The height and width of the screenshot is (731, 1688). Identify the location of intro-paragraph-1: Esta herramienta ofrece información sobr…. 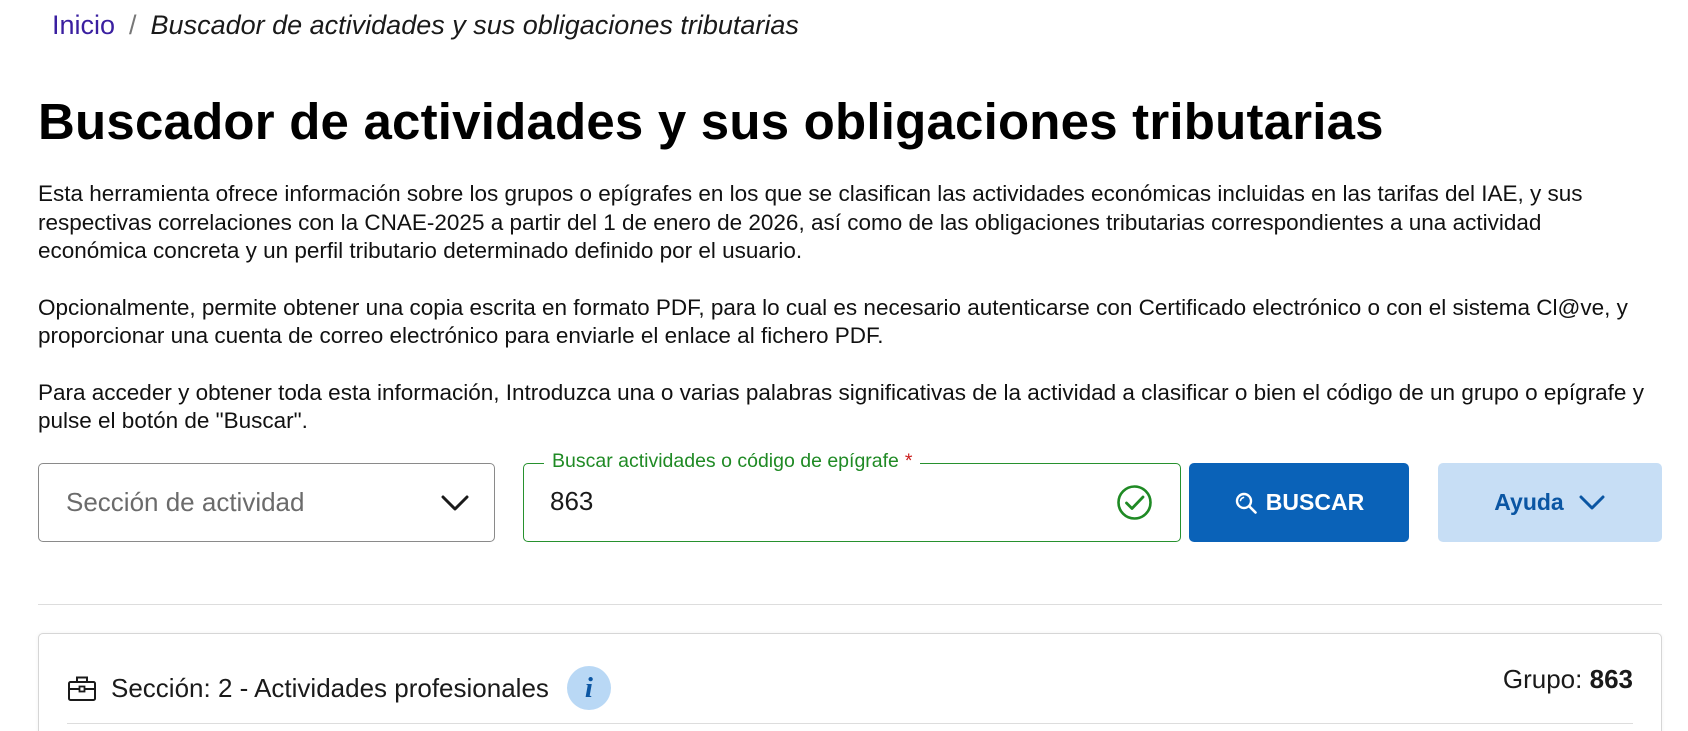
(810, 222).